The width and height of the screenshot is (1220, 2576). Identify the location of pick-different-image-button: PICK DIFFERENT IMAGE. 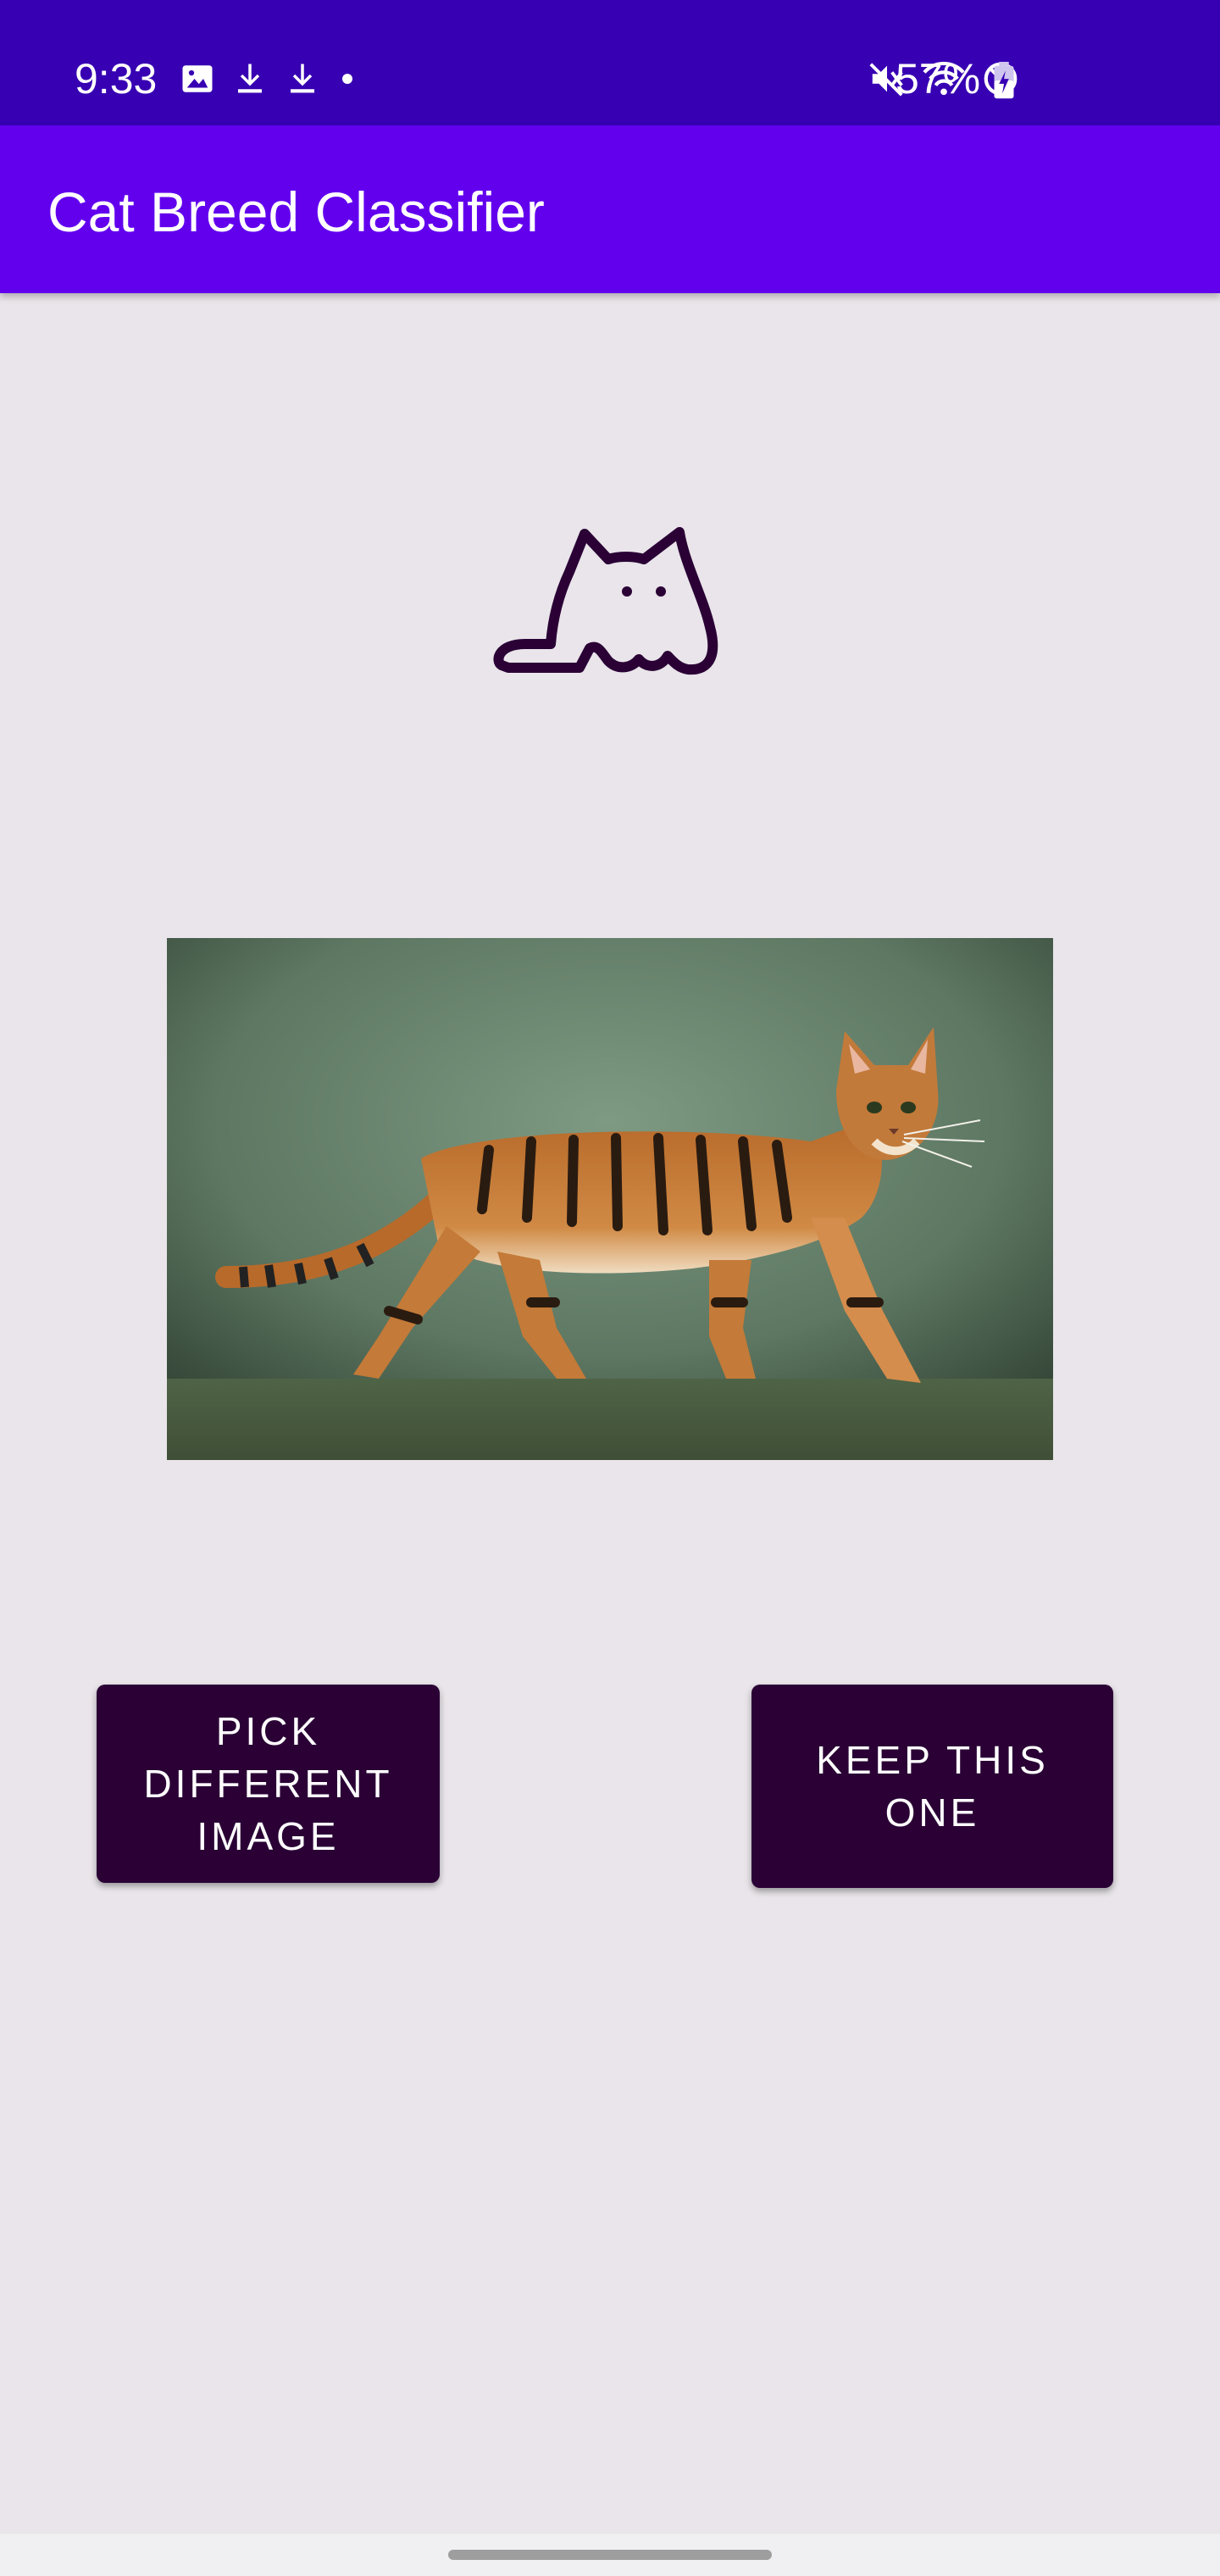
(268, 1784).